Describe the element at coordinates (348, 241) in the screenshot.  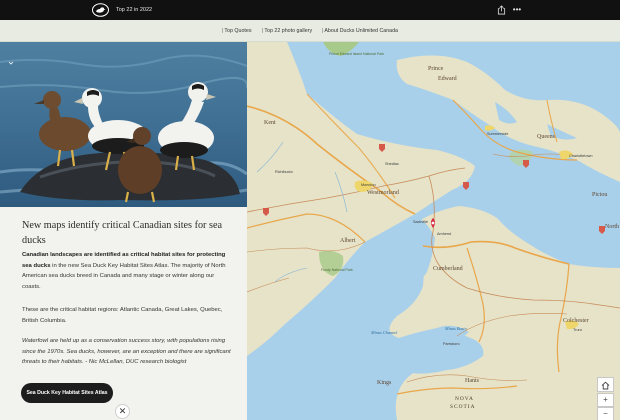
I see `map-label-albert: Albert` at that location.